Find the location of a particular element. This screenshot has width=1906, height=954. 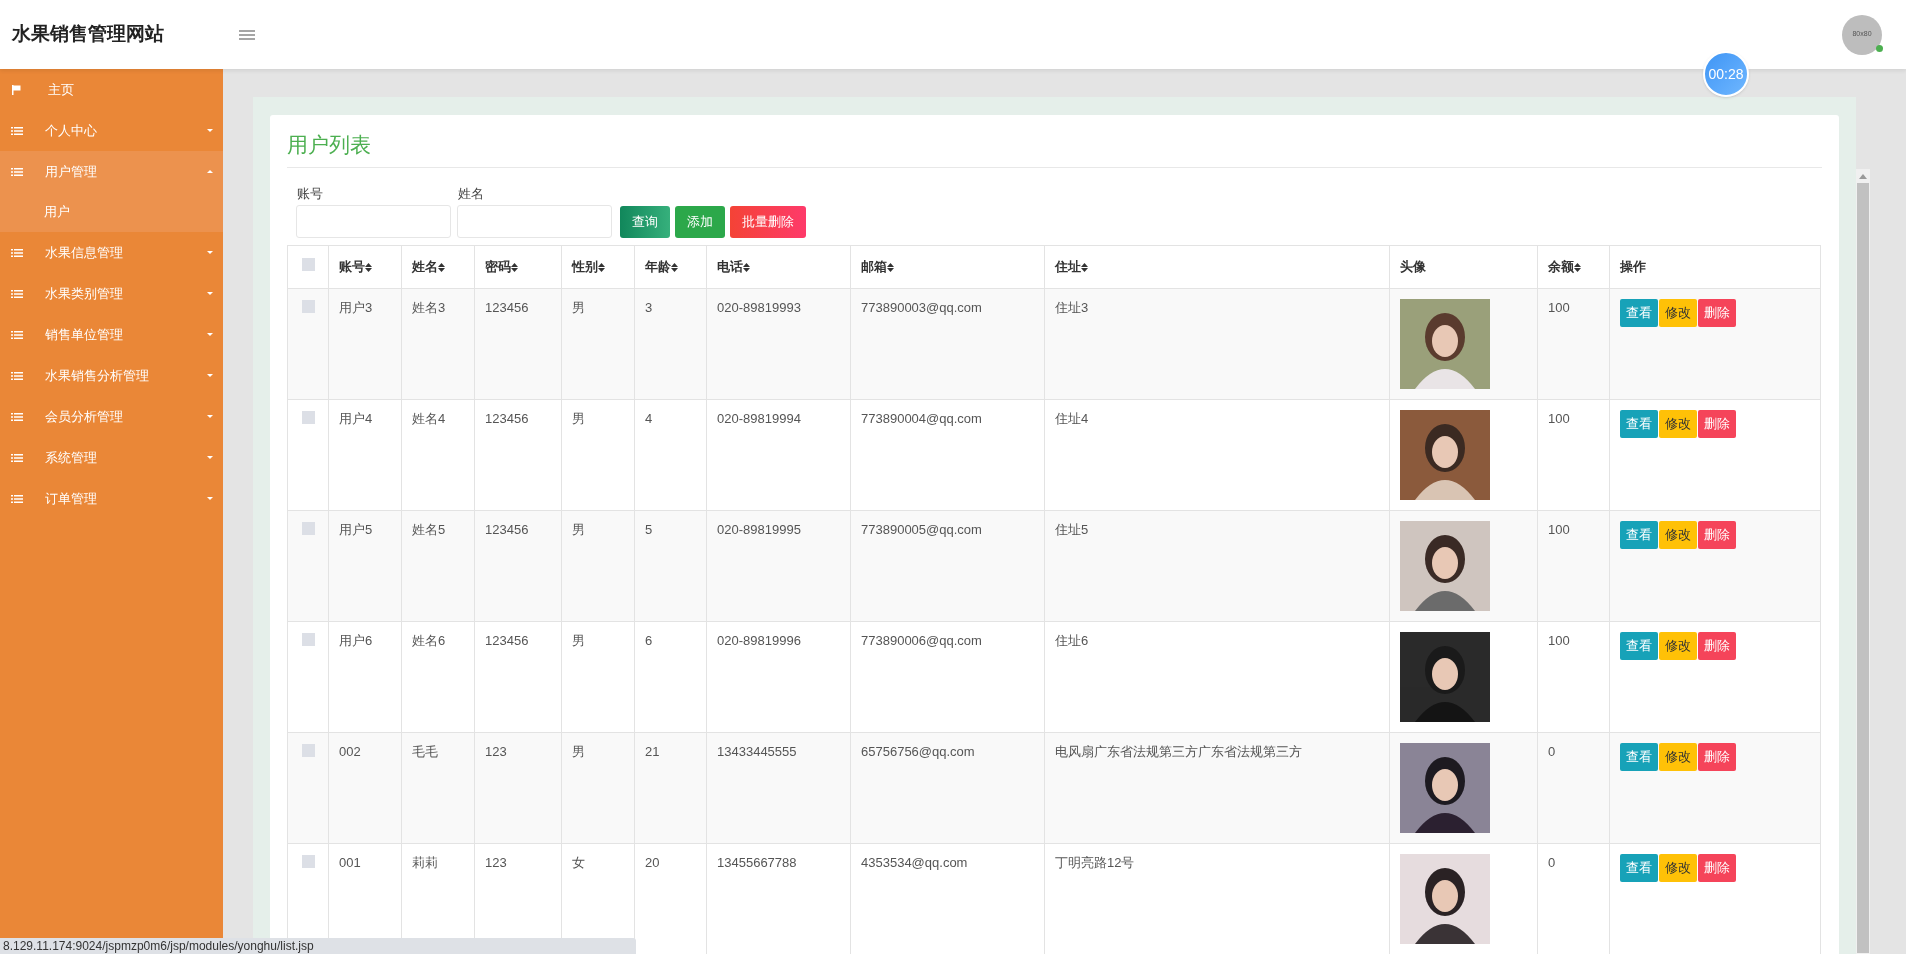

table-cell: 020-89819994 is located at coordinates (759, 418).